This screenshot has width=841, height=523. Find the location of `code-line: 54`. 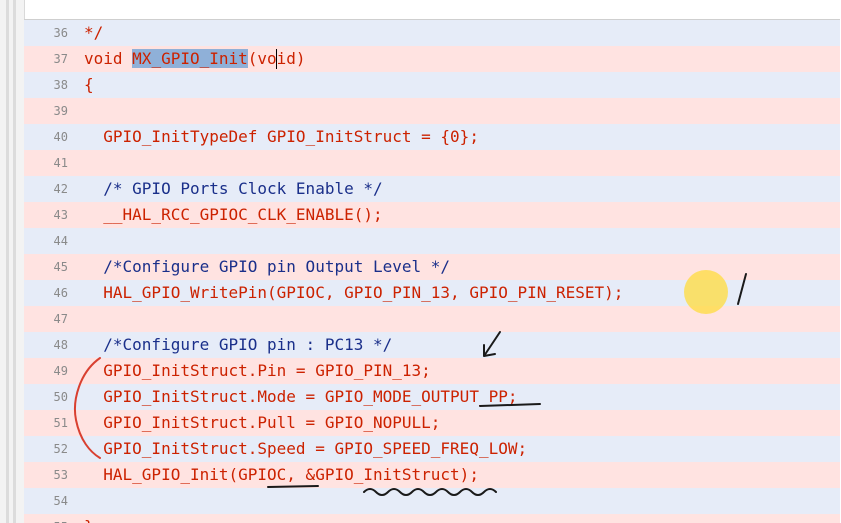

code-line: 54 is located at coordinates (432, 501).